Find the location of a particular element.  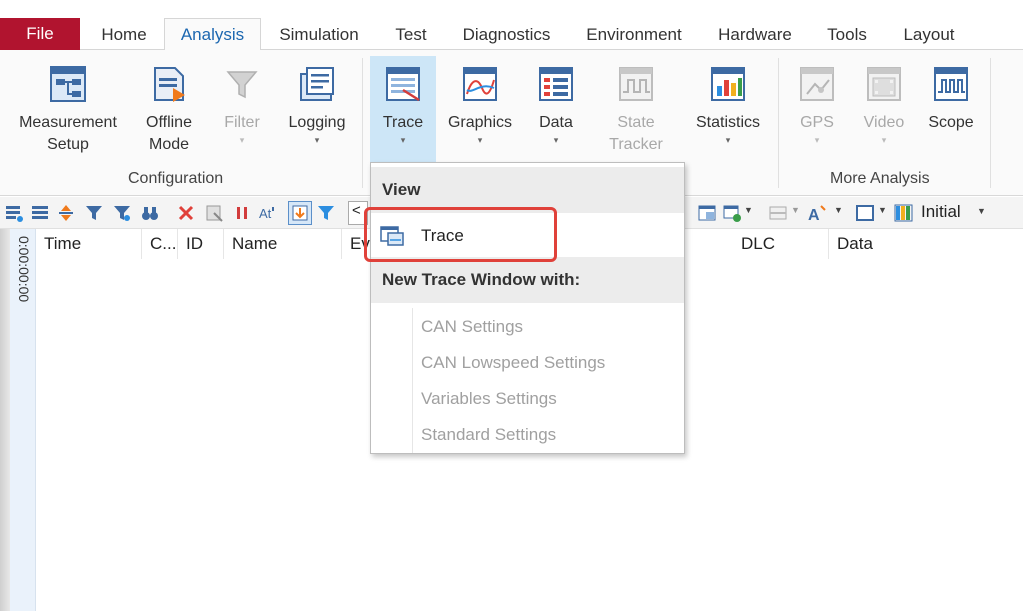

statistics-icon is located at coordinates (728, 84).